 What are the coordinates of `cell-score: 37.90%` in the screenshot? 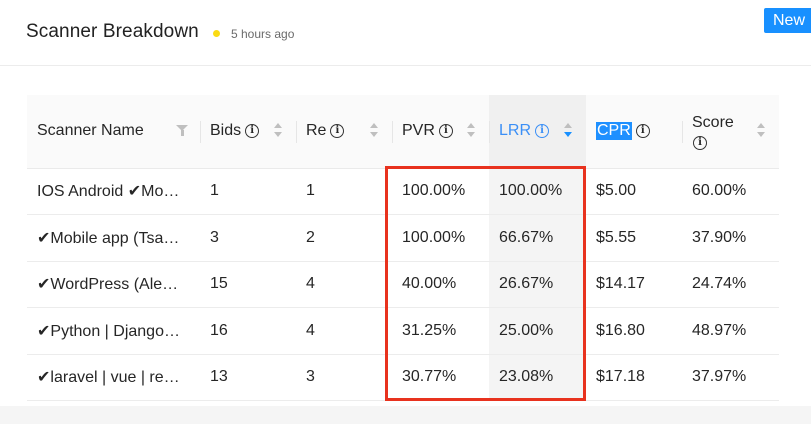 It's located at (730, 238).